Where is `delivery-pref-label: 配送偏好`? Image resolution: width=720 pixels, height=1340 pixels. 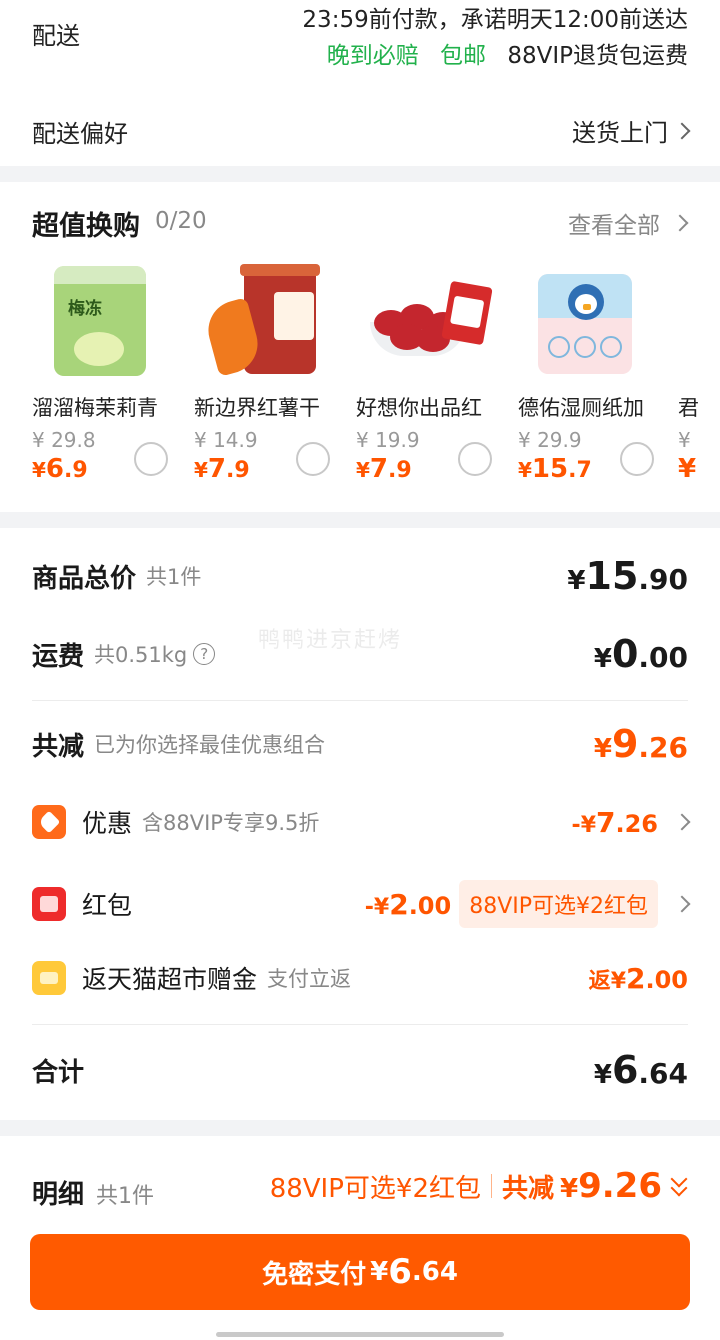 delivery-pref-label: 配送偏好 is located at coordinates (80, 134).